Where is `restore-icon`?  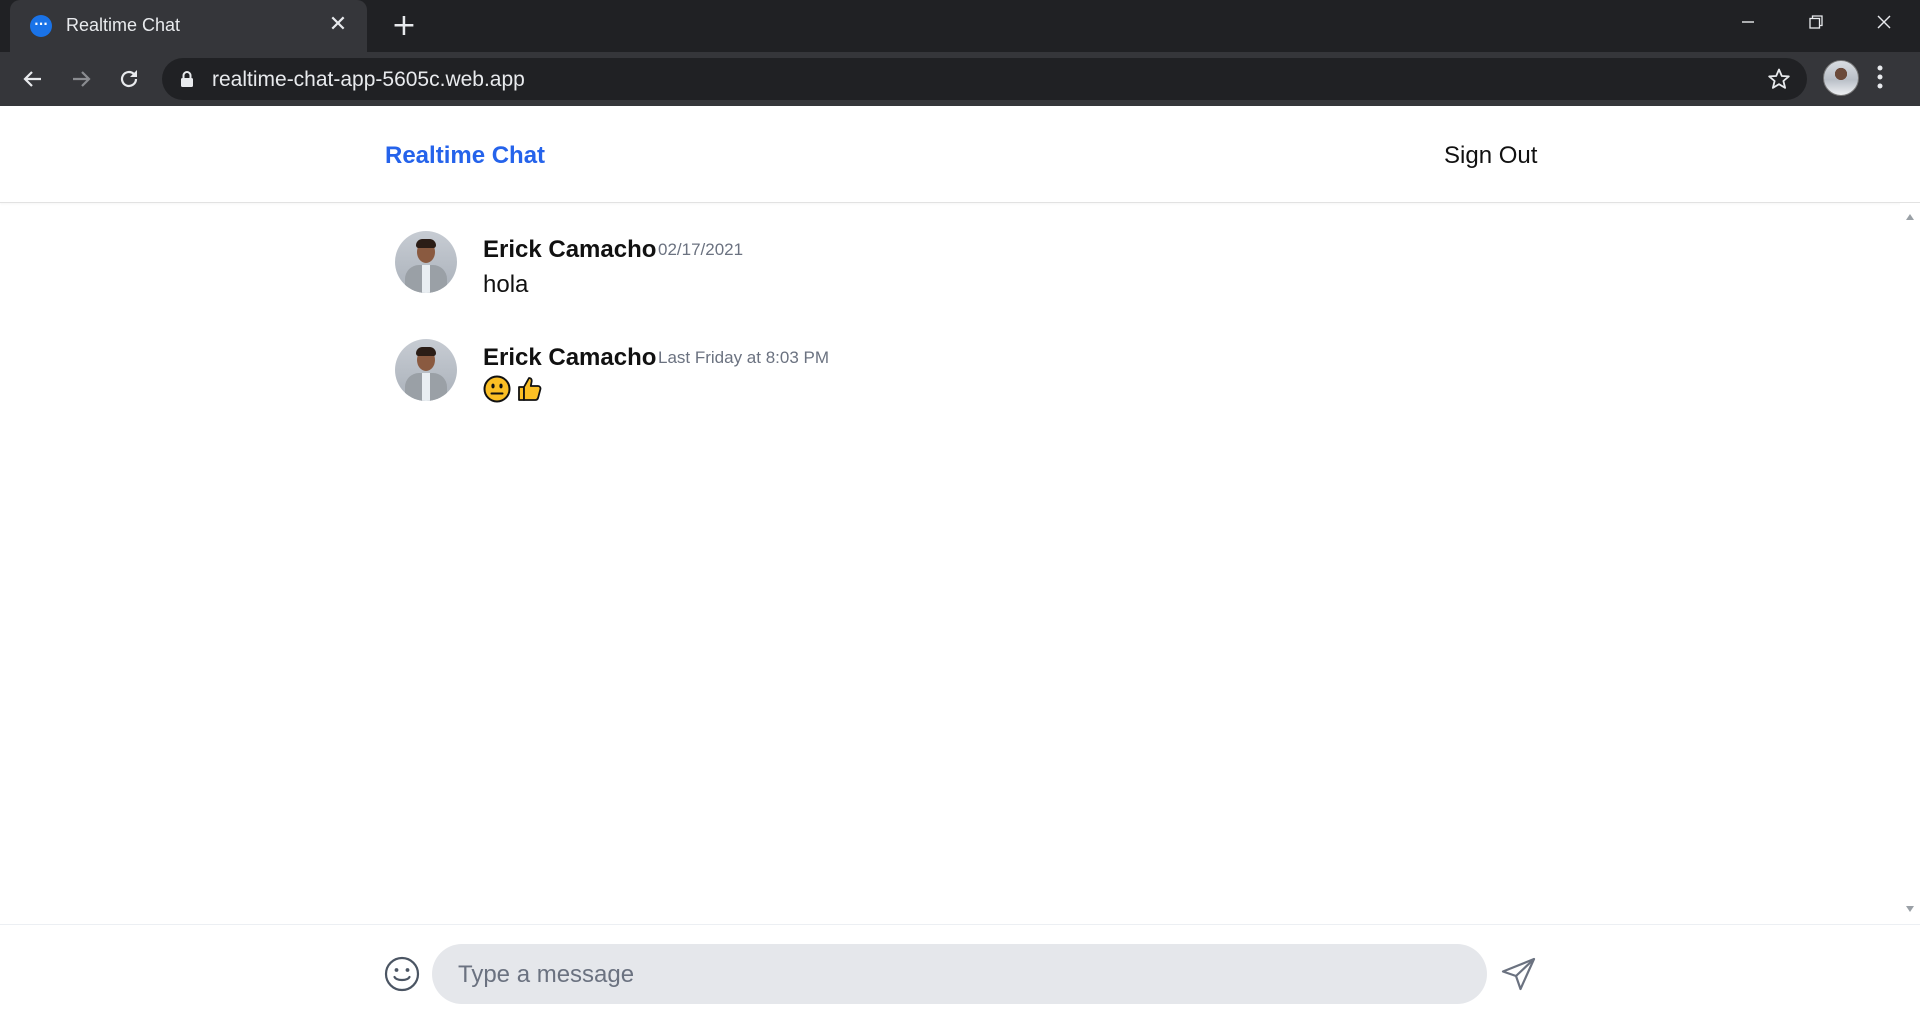 restore-icon is located at coordinates (1816, 22).